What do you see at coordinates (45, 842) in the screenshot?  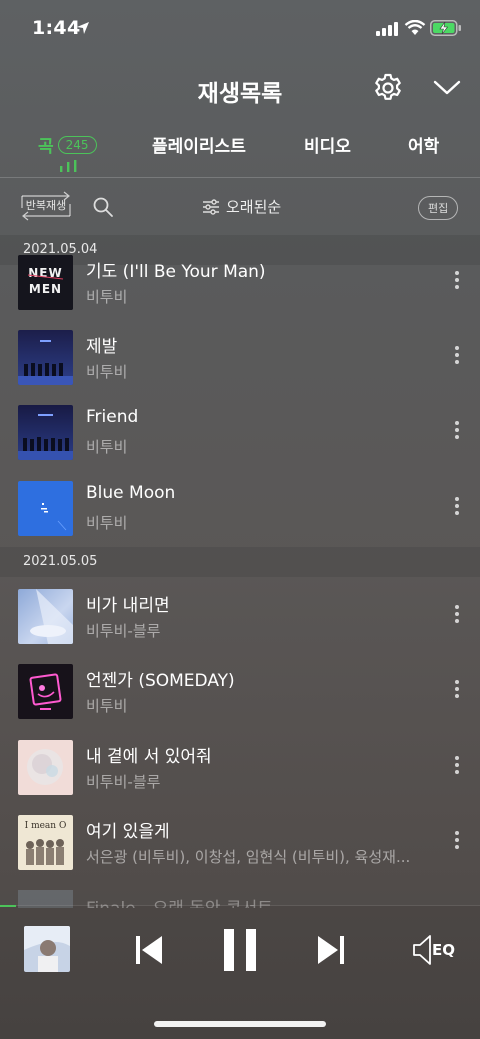 I see `album-art: I mean O` at bounding box center [45, 842].